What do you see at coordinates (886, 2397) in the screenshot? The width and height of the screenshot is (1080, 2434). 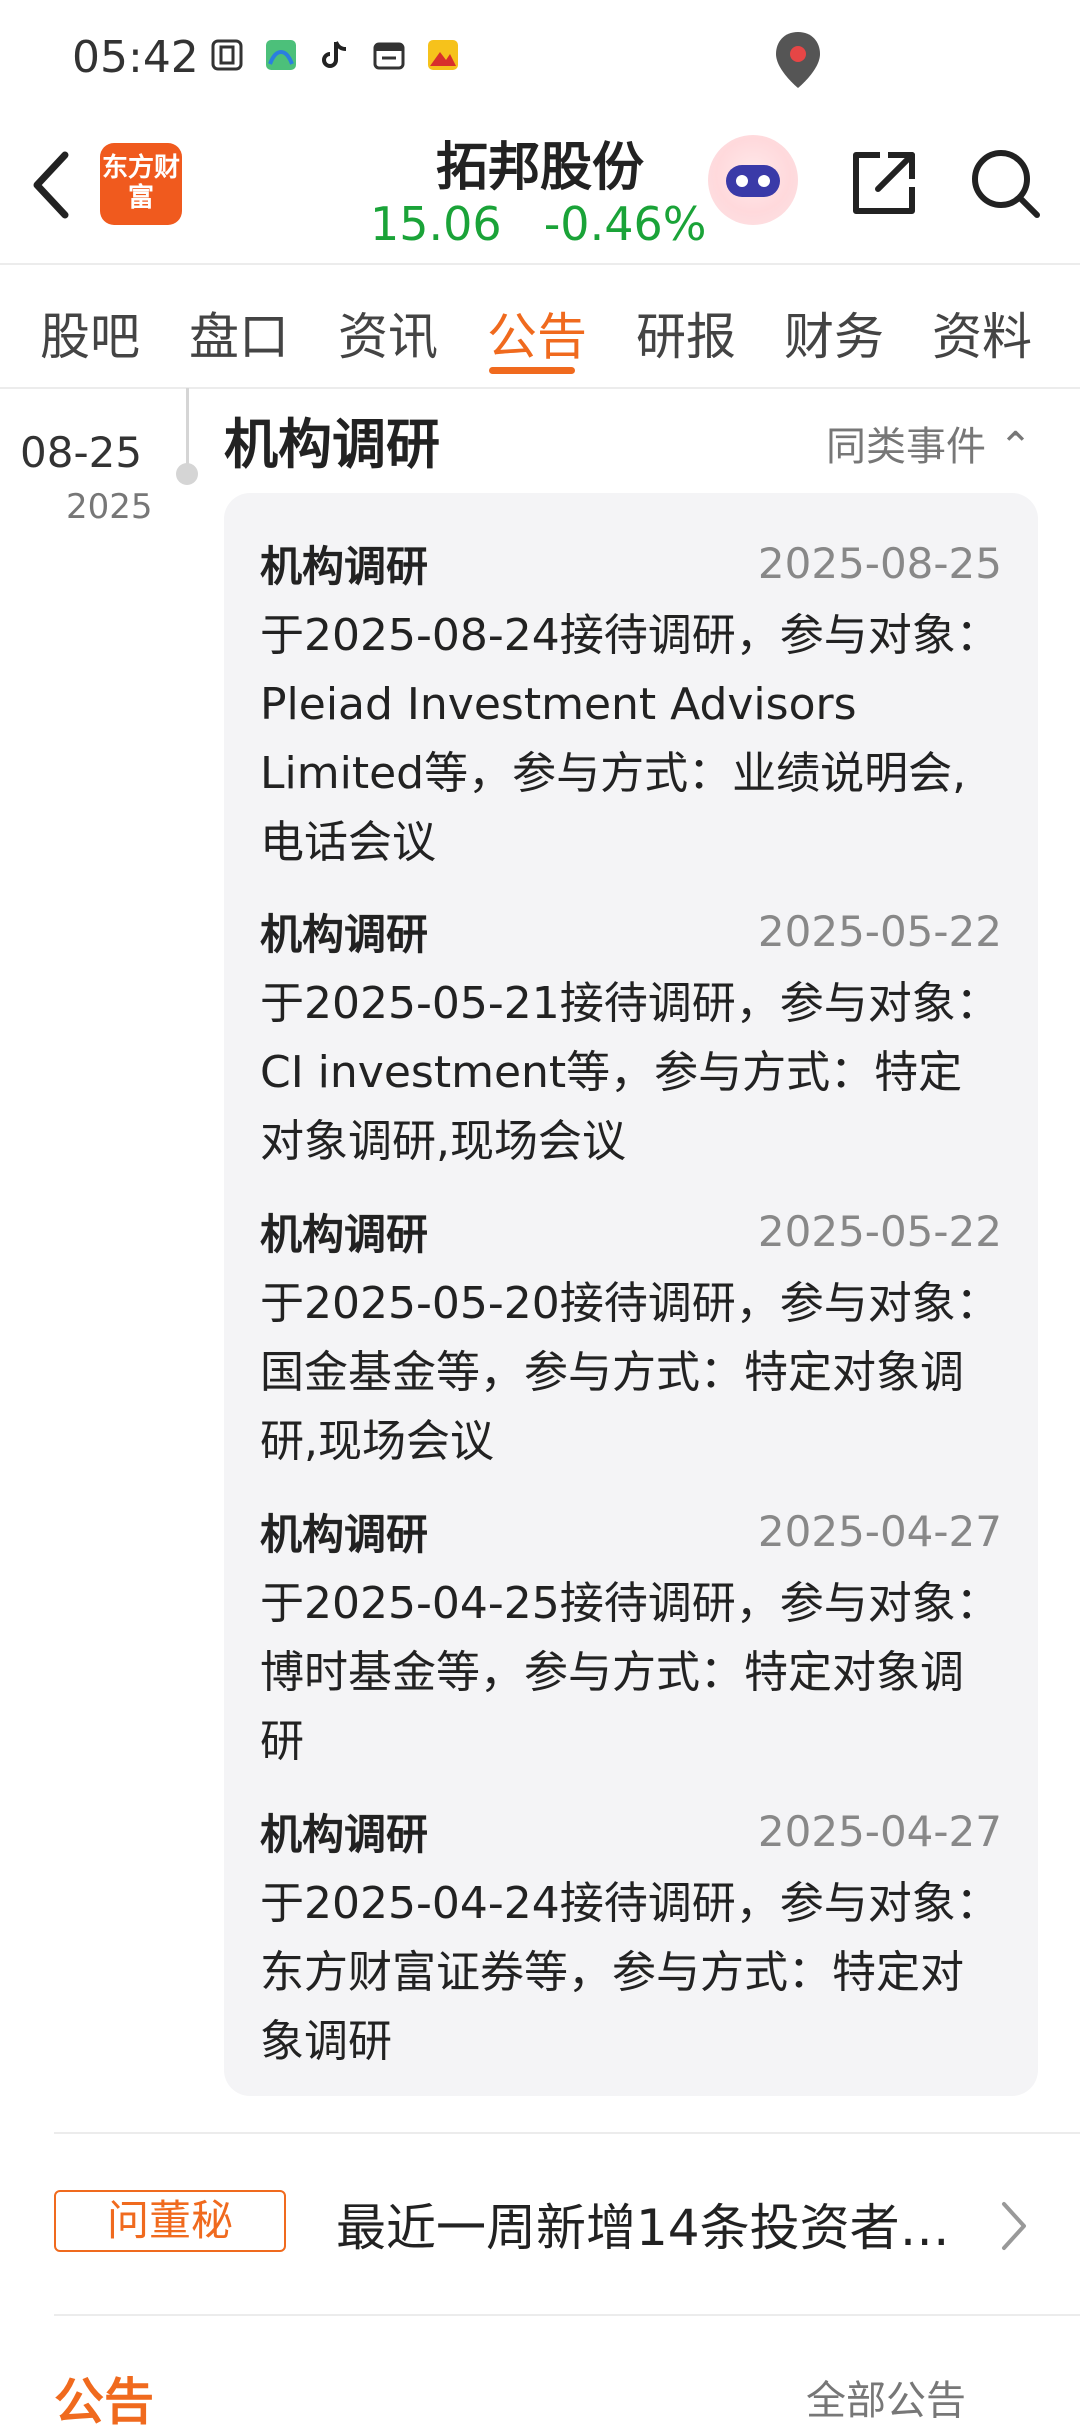 I see `all-announcements-link: 全部公告` at bounding box center [886, 2397].